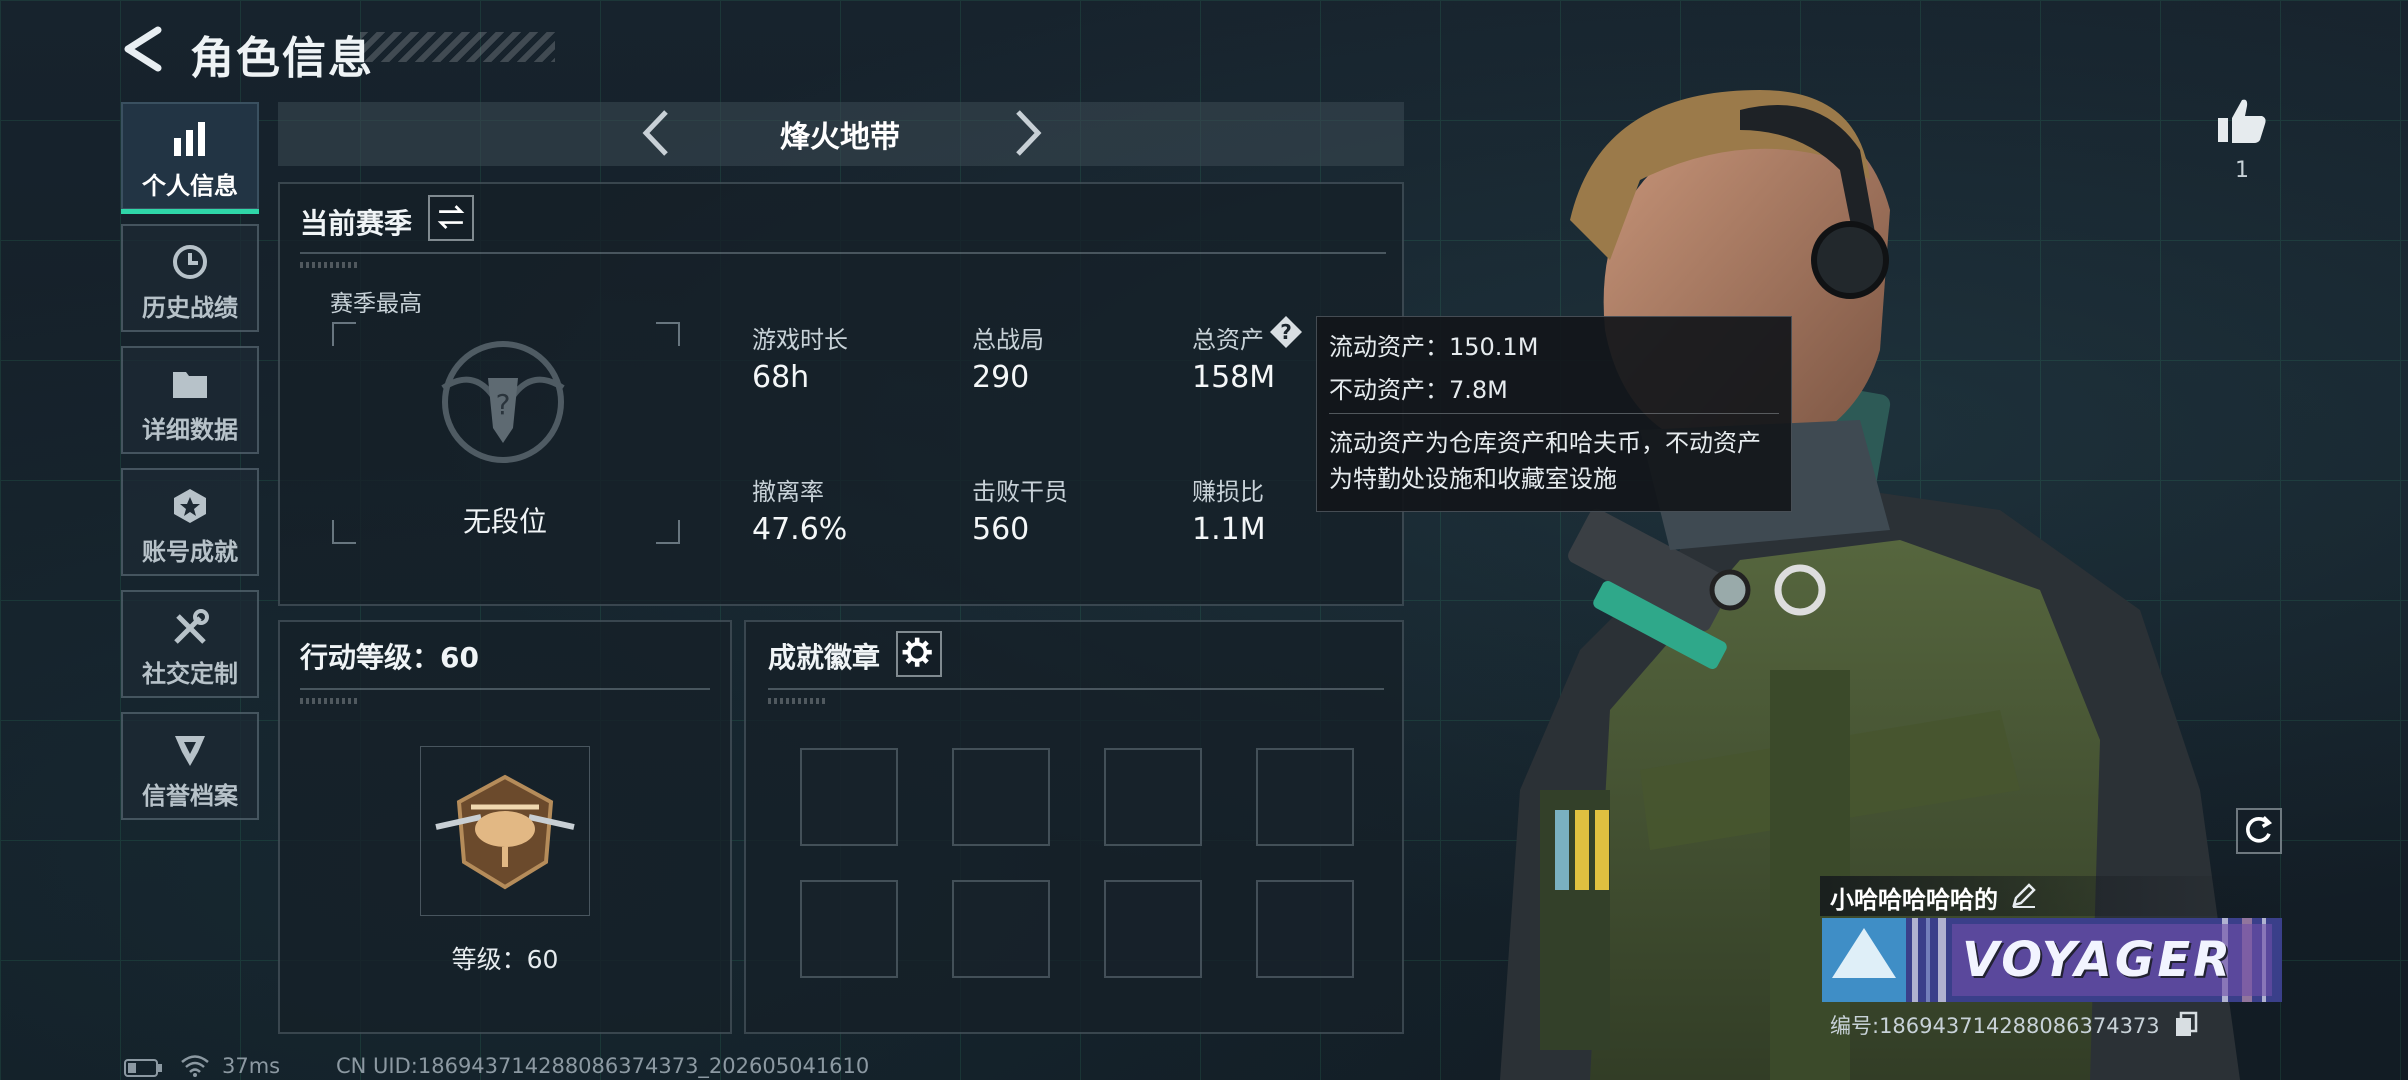 This screenshot has height=1080, width=2408. What do you see at coordinates (190, 385) in the screenshot?
I see `folder-icon` at bounding box center [190, 385].